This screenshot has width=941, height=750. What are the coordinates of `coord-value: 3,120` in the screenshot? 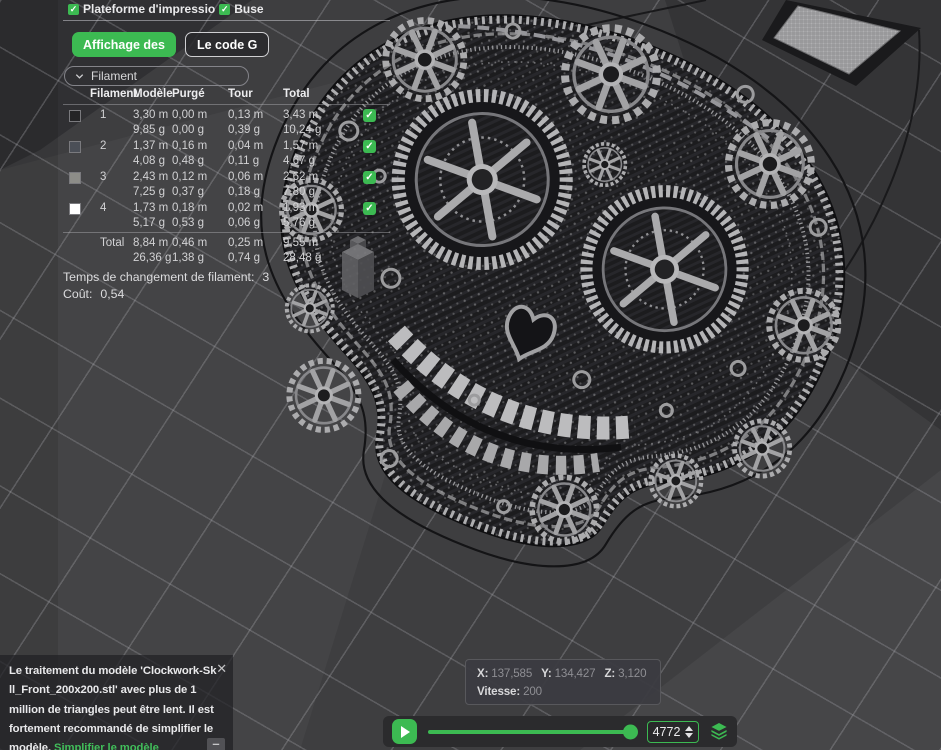 It's located at (632, 673).